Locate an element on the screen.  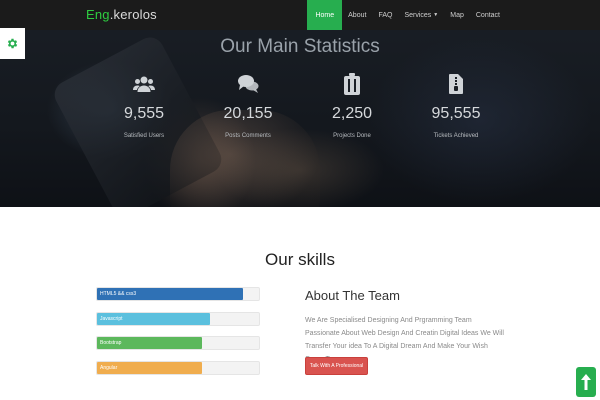
skill-bar-fill: HTML5 && css3 is located at coordinates (170, 294).